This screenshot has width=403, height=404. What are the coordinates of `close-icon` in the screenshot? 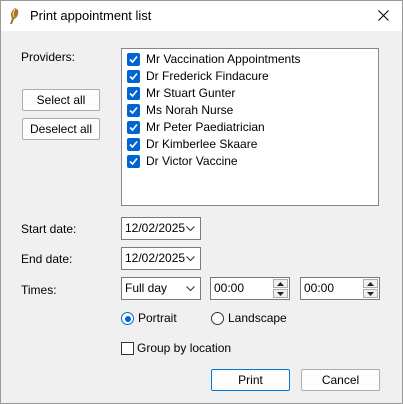 It's located at (383, 15).